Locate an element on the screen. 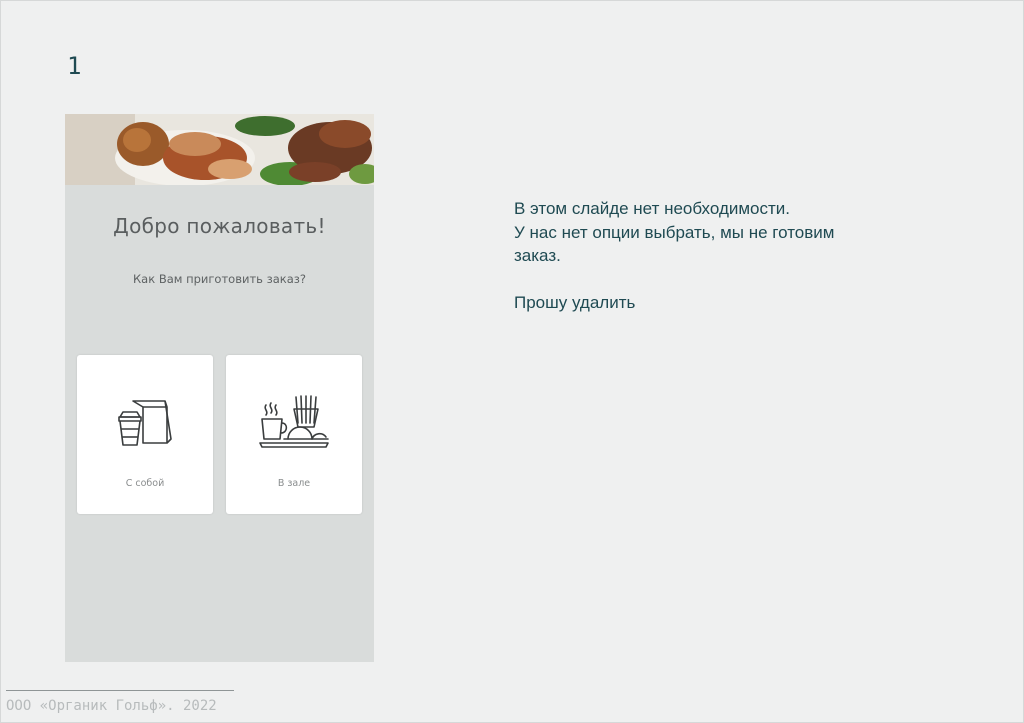 This screenshot has height=723, width=1024. takeaway-option-card: С собой is located at coordinates (145, 434).